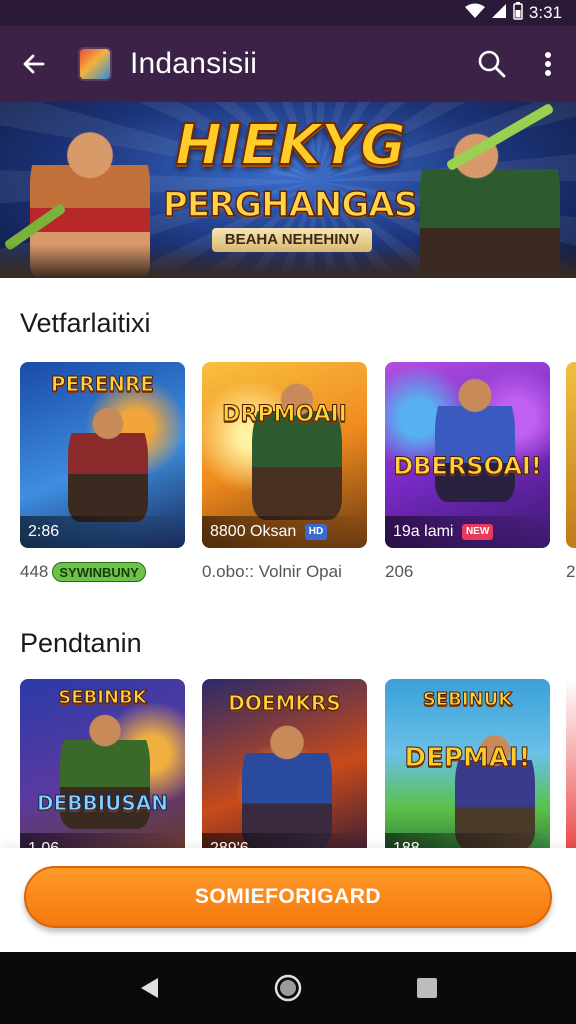 This screenshot has height=1024, width=576. Describe the element at coordinates (423, 531) in the screenshot. I see `card-badge-text: 19a lami` at that location.